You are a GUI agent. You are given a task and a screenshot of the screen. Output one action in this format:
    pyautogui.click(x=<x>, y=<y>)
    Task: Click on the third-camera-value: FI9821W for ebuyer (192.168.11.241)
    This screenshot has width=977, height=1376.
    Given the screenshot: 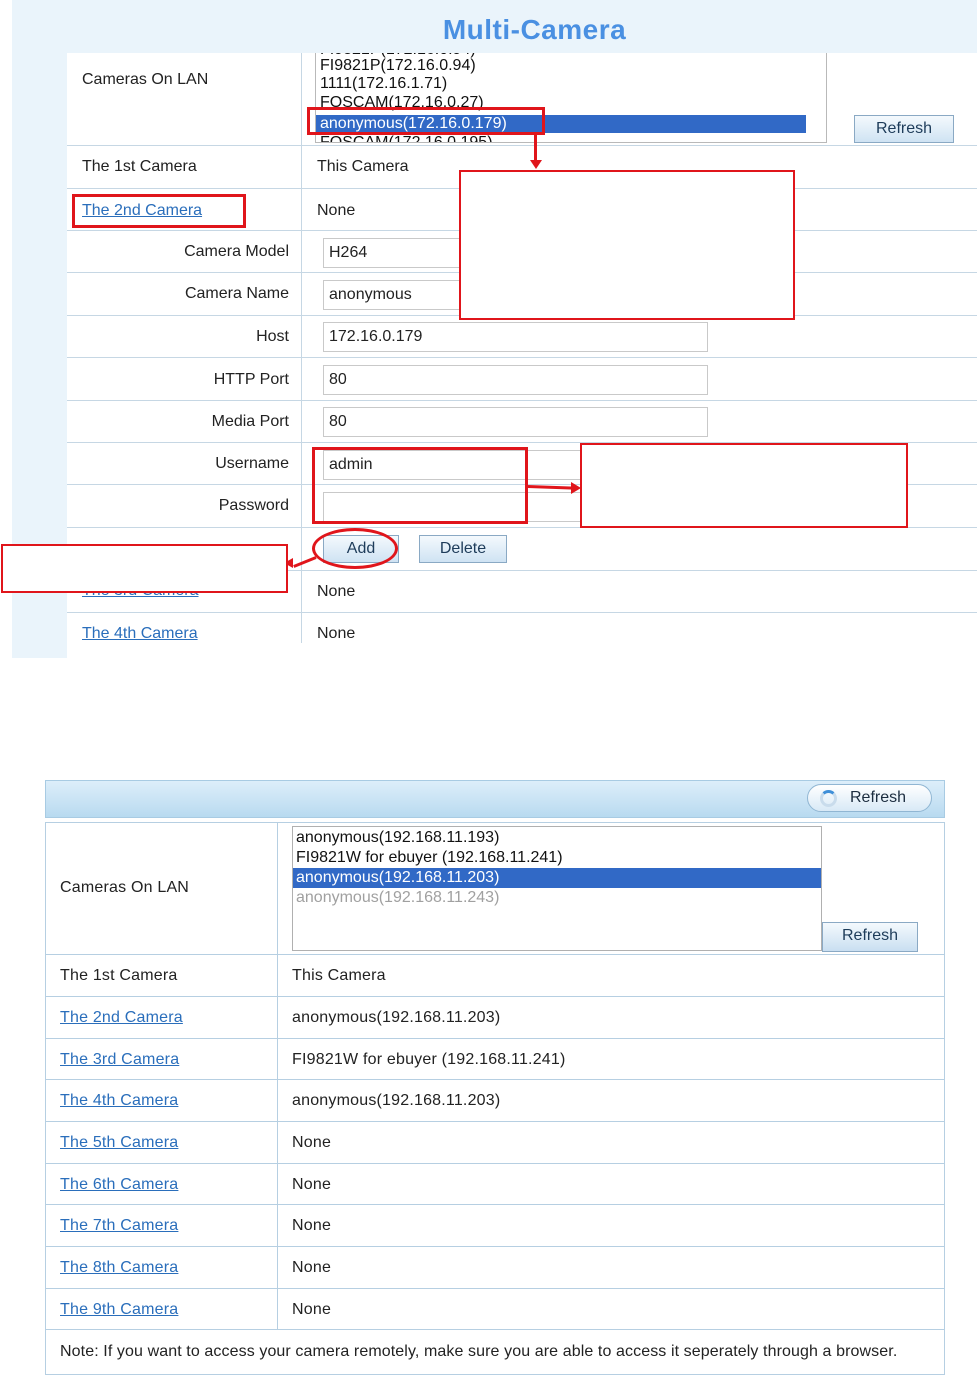 What is the action you would take?
    pyautogui.click(x=429, y=1059)
    